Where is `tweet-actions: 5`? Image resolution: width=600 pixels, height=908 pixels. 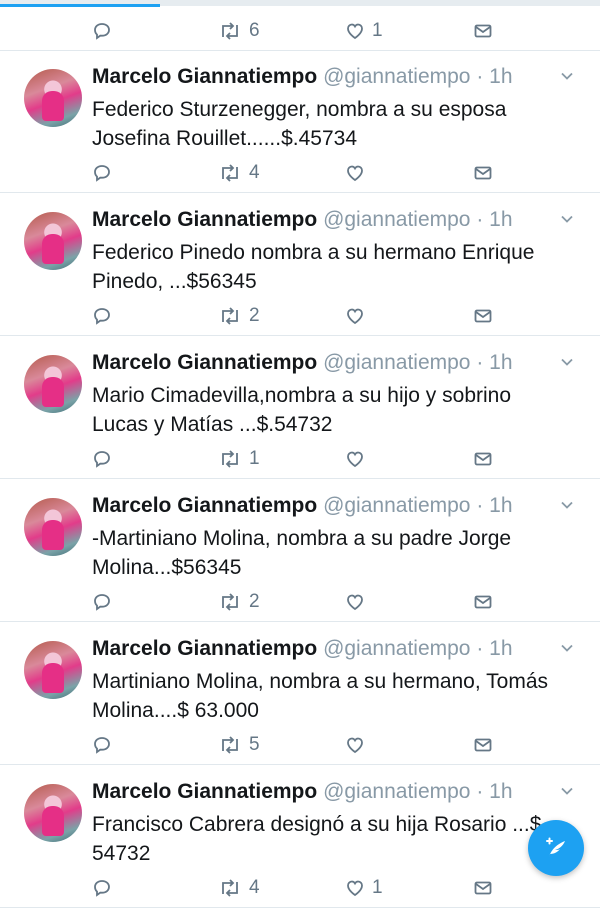 tweet-actions: 5 is located at coordinates (302, 745).